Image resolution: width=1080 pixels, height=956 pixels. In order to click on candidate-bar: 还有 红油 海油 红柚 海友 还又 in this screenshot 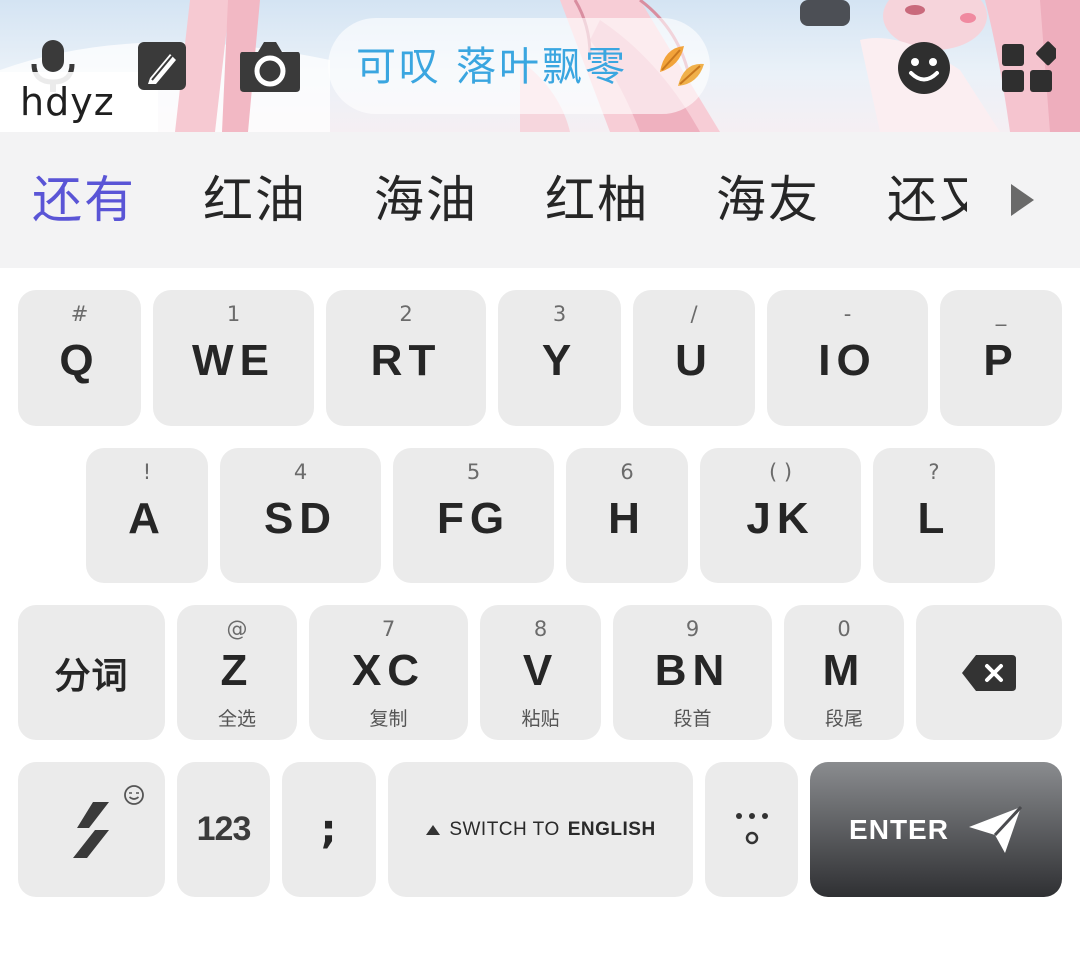, I will do `click(540, 200)`.